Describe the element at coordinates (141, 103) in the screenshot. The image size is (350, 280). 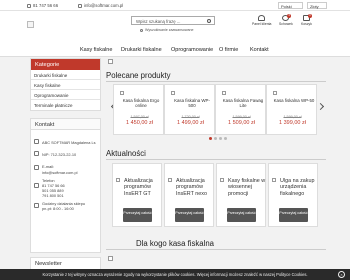
I see `product-name: Kasa fiskalna Ergo online` at that location.